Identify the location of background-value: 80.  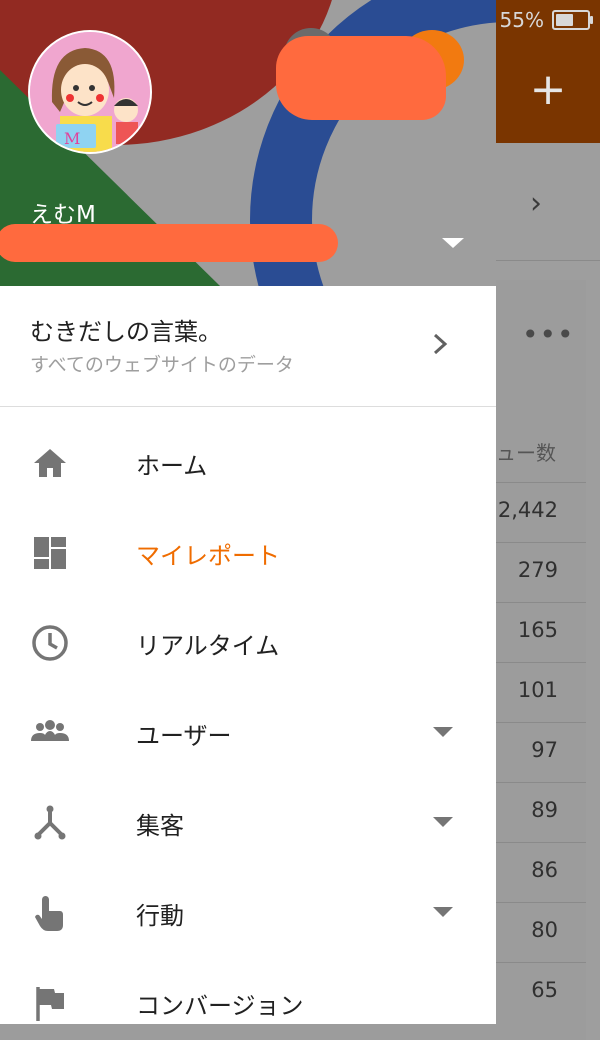
(544, 930).